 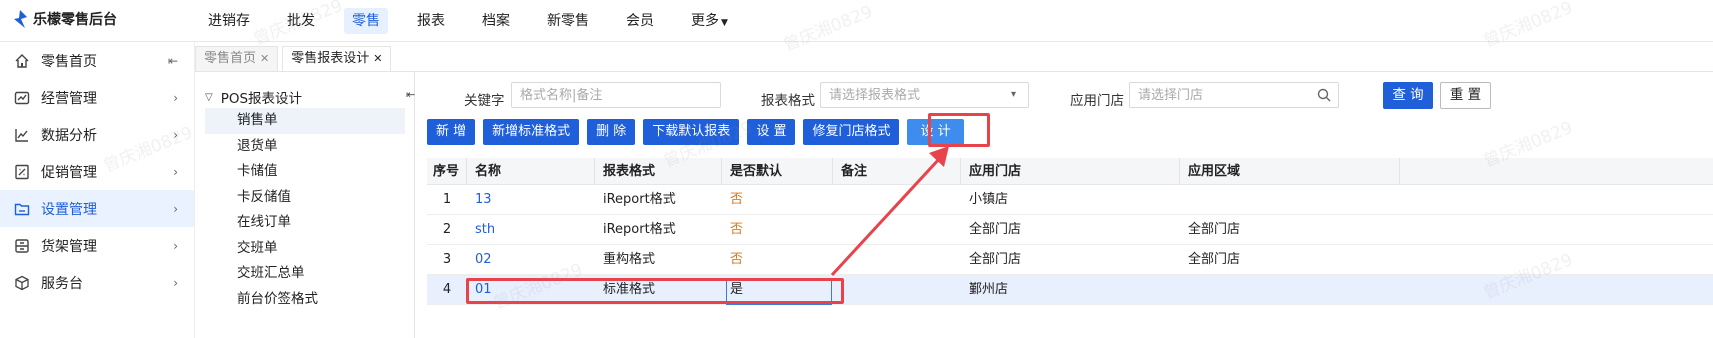 I want to click on column-header: 应用区域, so click(x=1290, y=171).